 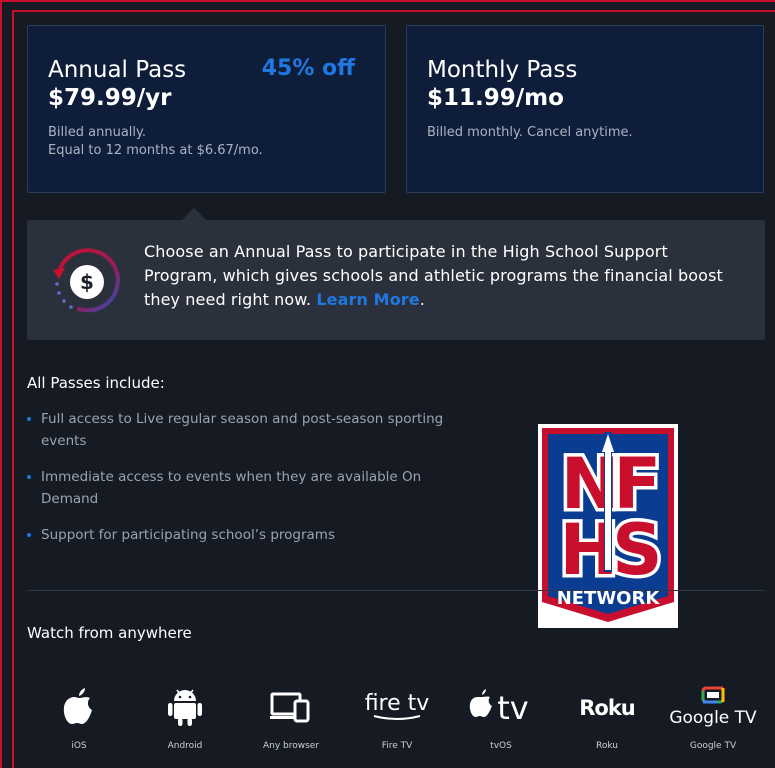 What do you see at coordinates (393, 11) in the screenshot?
I see `frame-top-edge` at bounding box center [393, 11].